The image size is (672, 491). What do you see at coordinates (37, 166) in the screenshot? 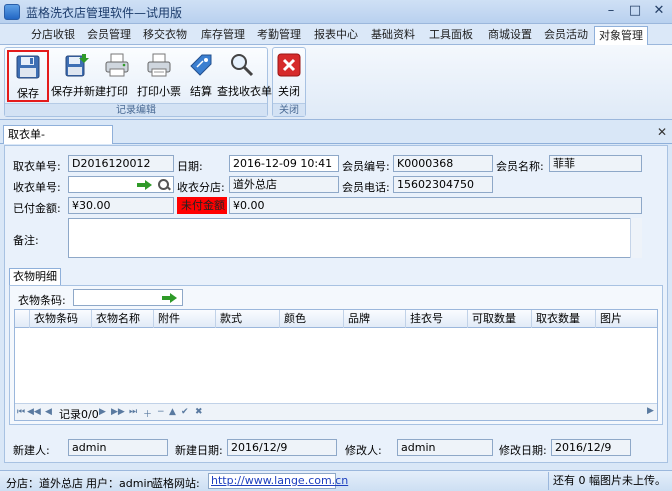
I see `pickup-no-label: 取衣单号:` at bounding box center [37, 166].